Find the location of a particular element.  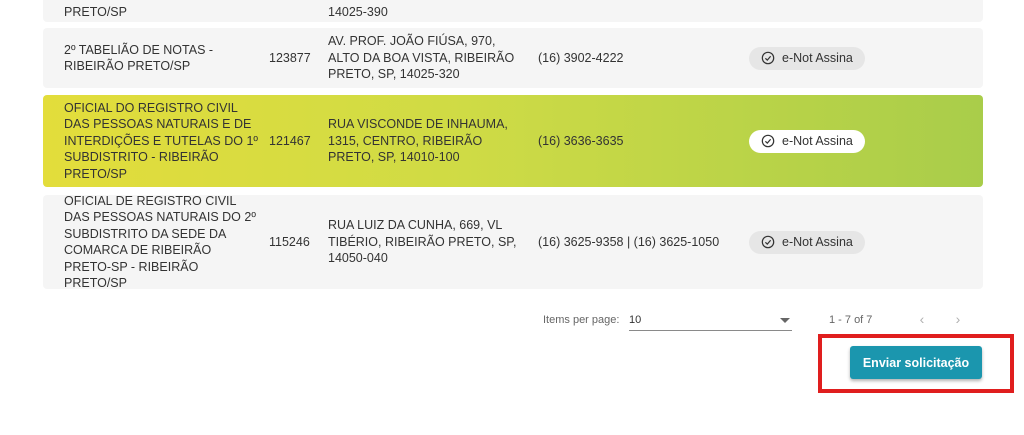

annotation-highlight-box is located at coordinates (916, 363).